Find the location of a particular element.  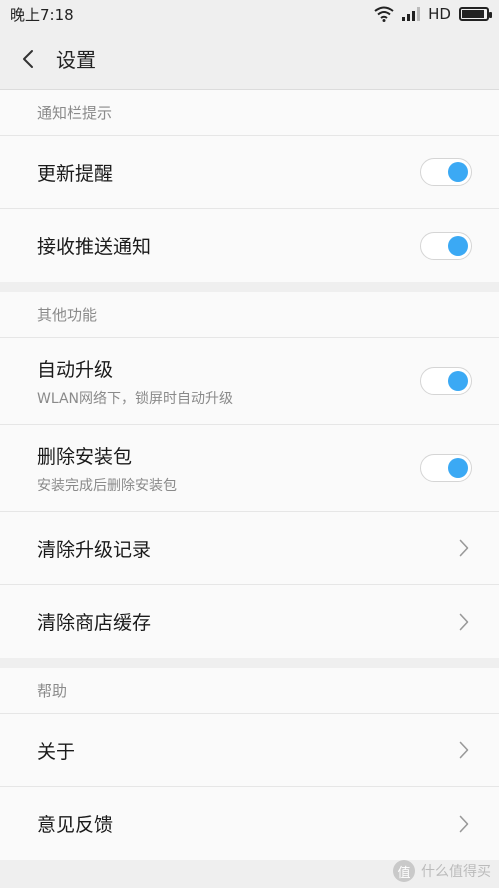

wifi-icon is located at coordinates (384, 14).